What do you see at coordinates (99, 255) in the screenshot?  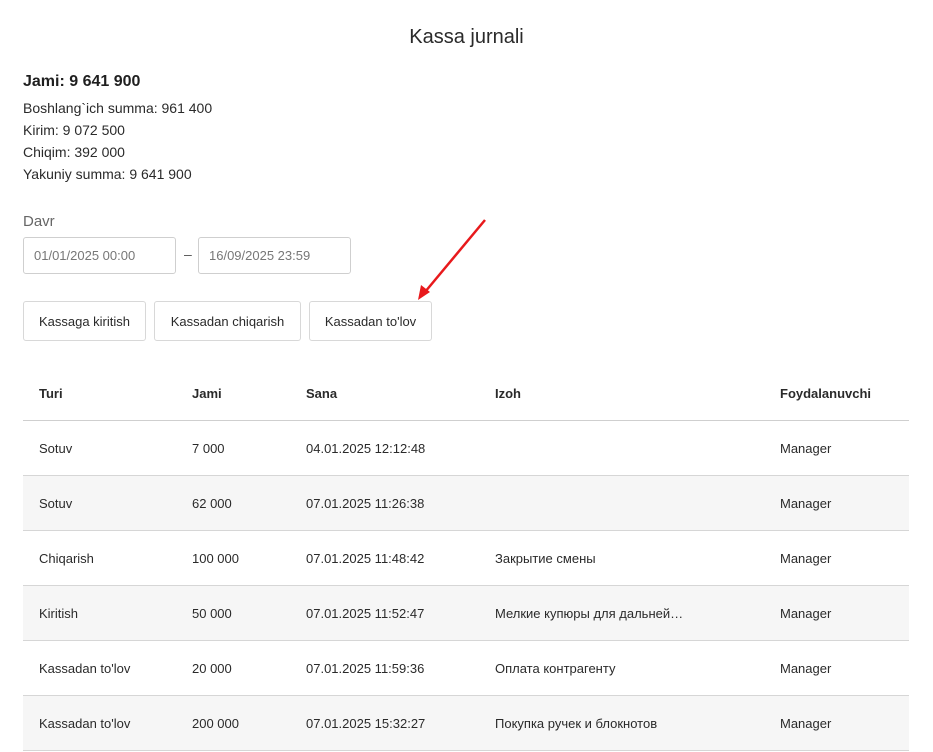 I see `date-from-input` at bounding box center [99, 255].